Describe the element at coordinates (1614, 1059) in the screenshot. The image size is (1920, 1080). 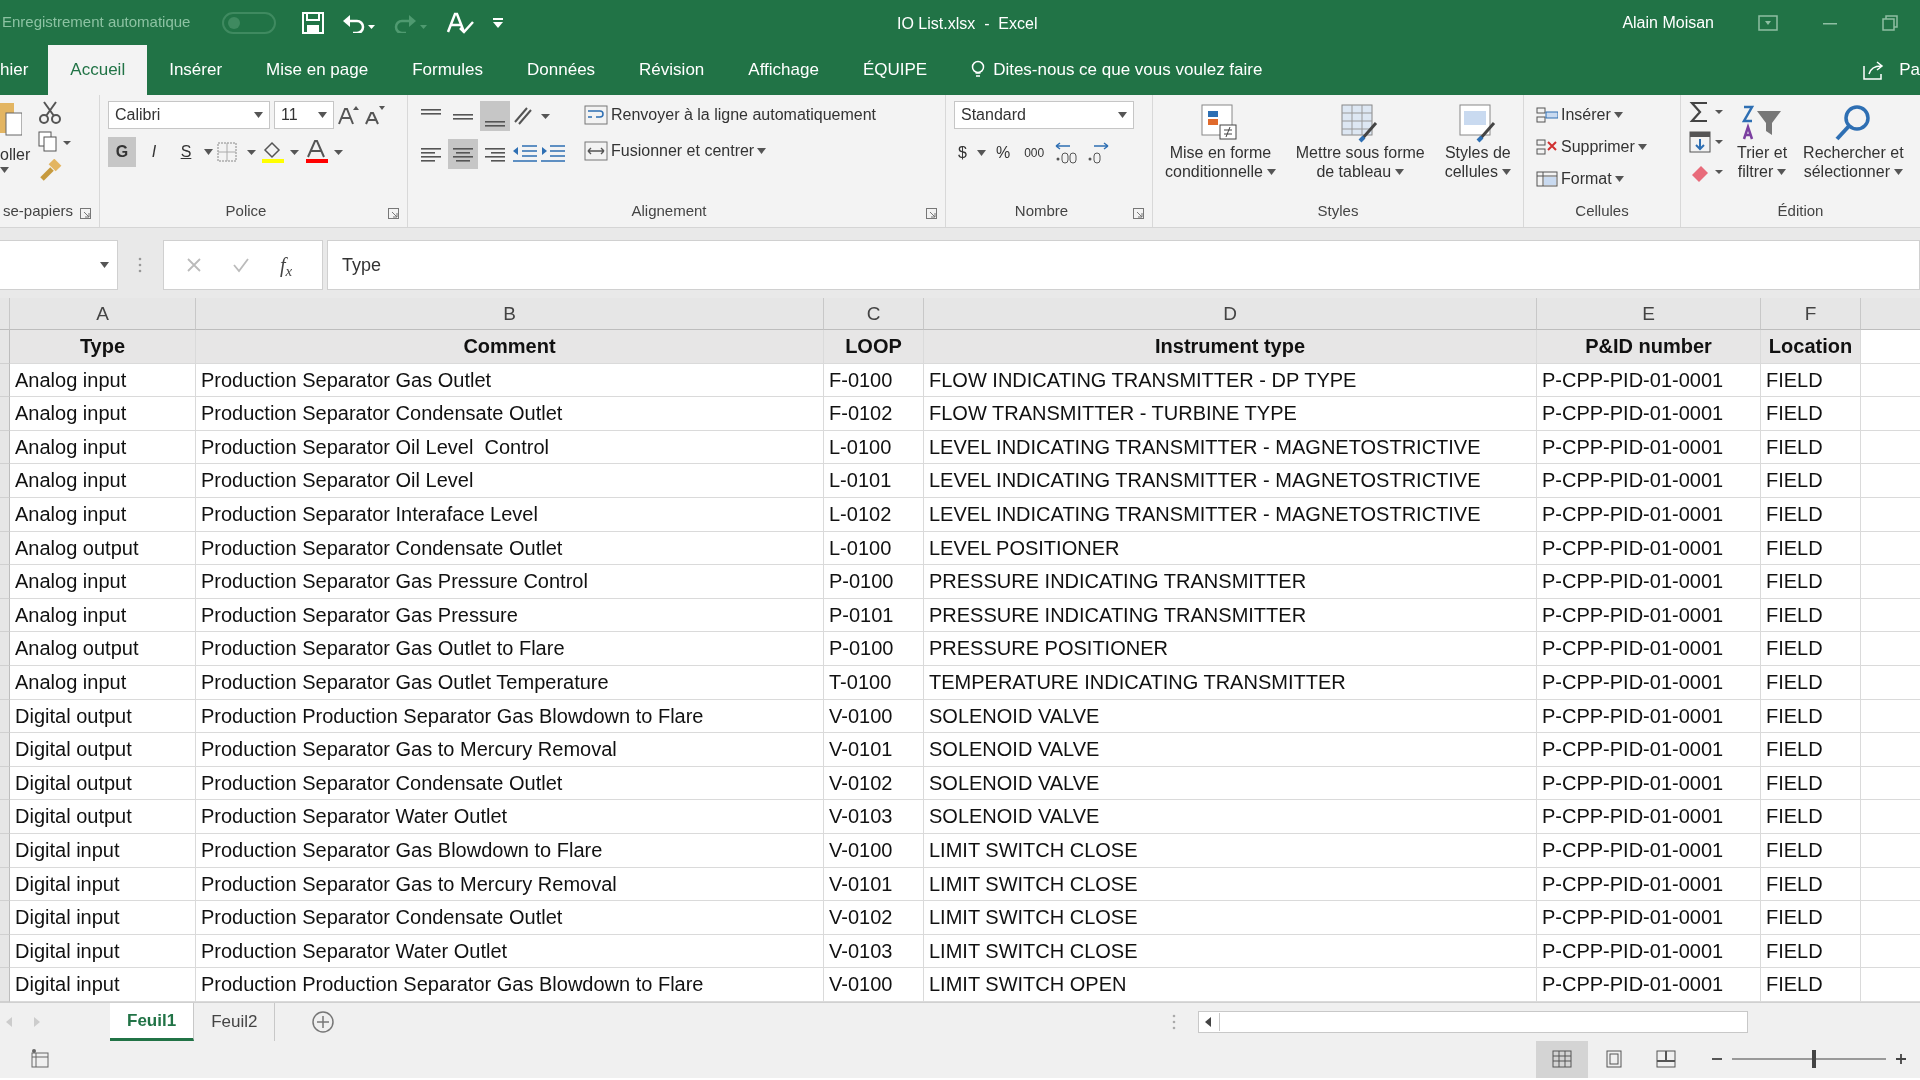
I see `page-layout-icon` at that location.